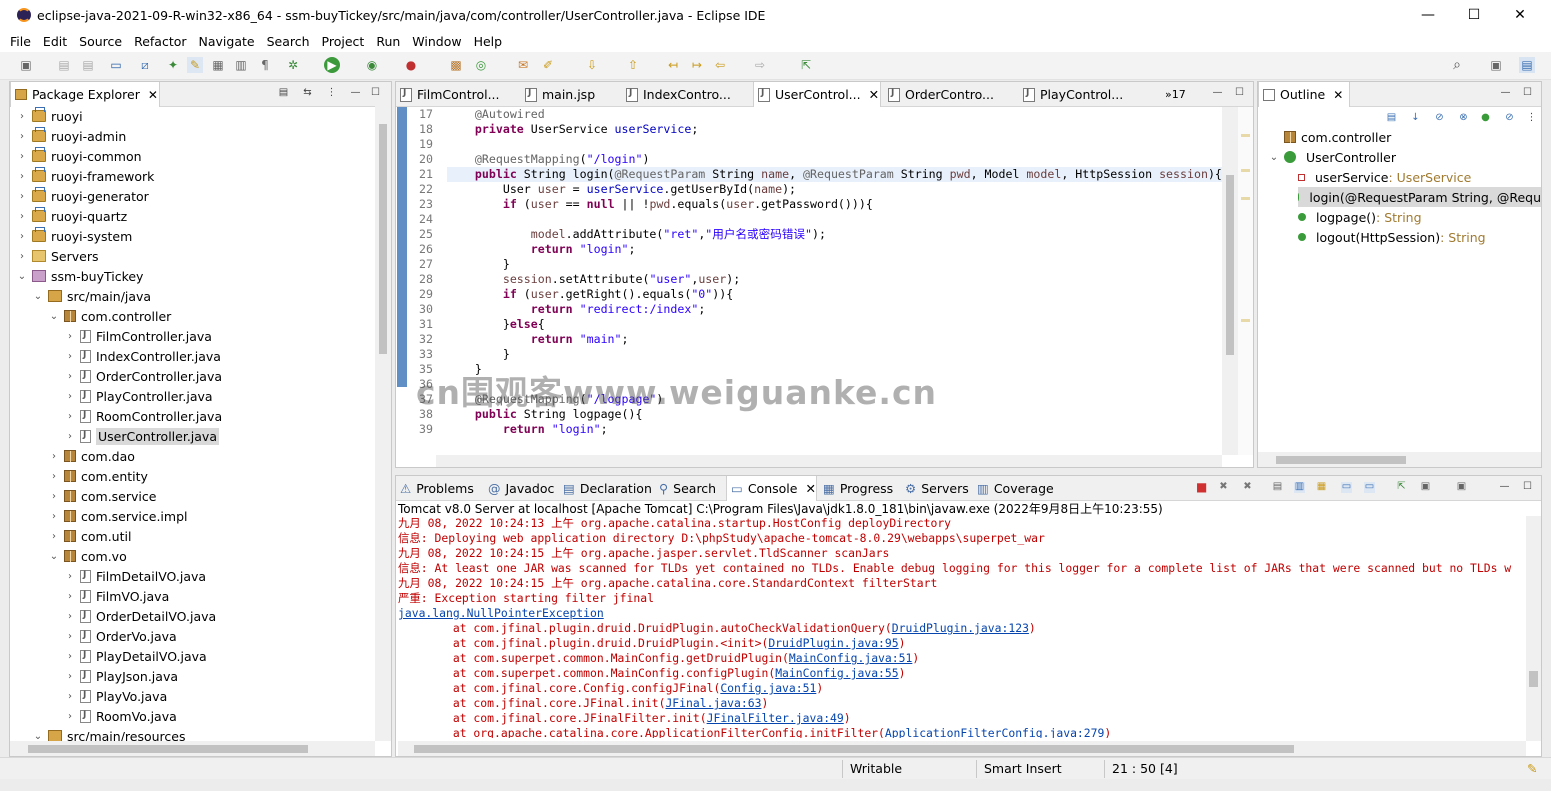  I want to click on run-tools-icon: ◉, so click(372, 65).